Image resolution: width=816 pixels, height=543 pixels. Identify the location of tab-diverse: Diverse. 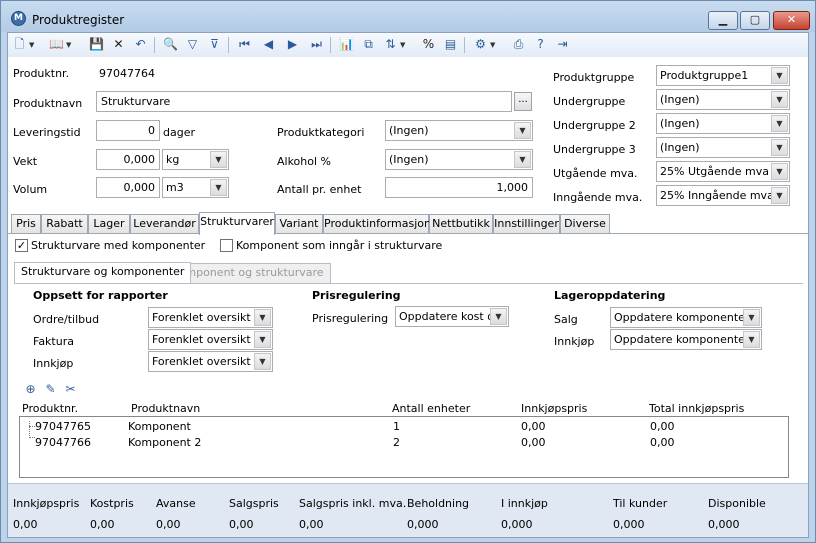
(585, 224).